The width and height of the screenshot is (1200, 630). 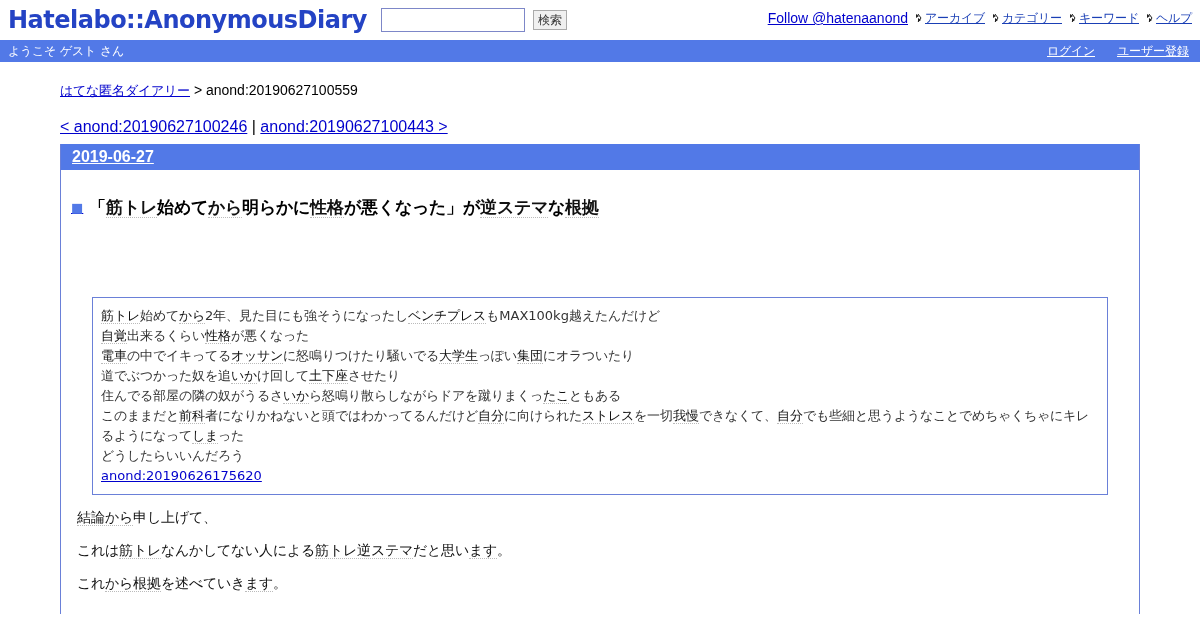 What do you see at coordinates (549, 20) in the screenshot?
I see `search-button: 検索` at bounding box center [549, 20].